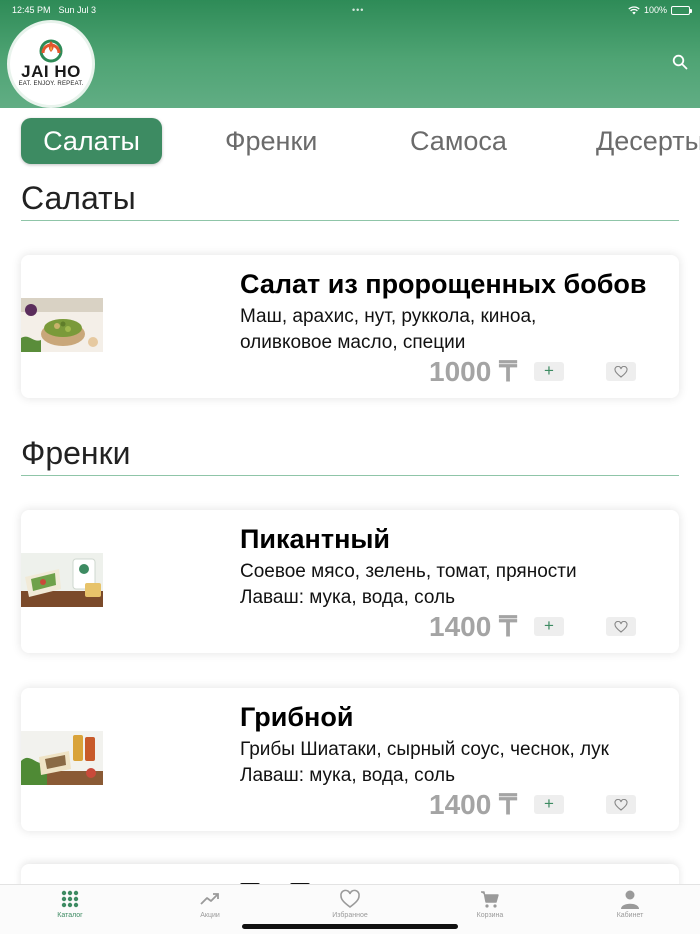  I want to click on tabbar-label: Кабинет, so click(630, 915).